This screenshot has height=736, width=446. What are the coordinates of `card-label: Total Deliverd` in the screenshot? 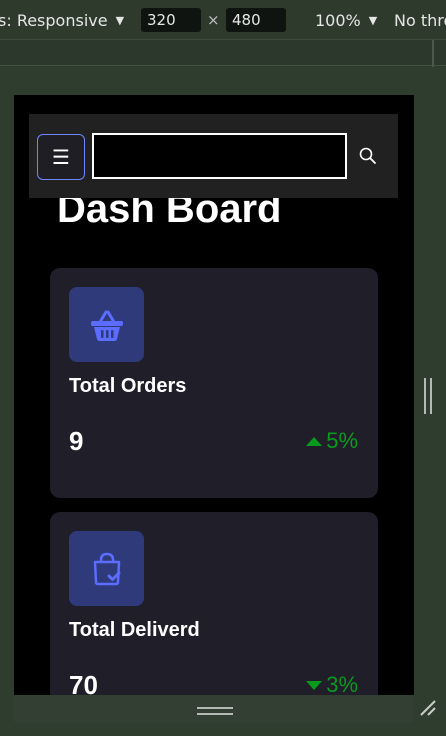 It's located at (134, 630).